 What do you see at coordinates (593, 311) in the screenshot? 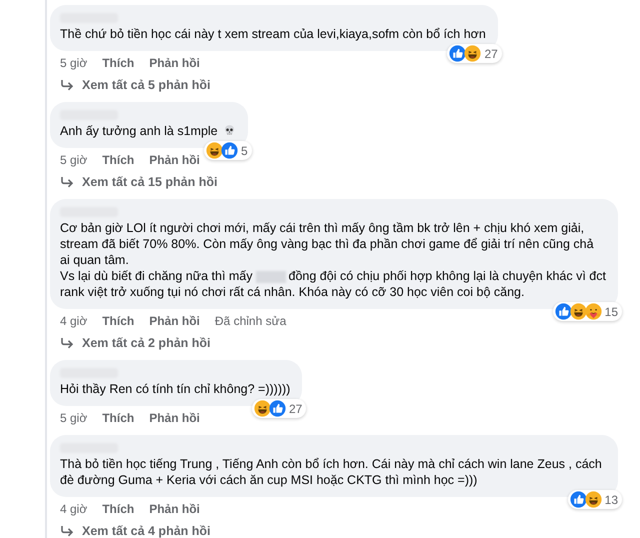
I see `hugging-face-icon` at bounding box center [593, 311].